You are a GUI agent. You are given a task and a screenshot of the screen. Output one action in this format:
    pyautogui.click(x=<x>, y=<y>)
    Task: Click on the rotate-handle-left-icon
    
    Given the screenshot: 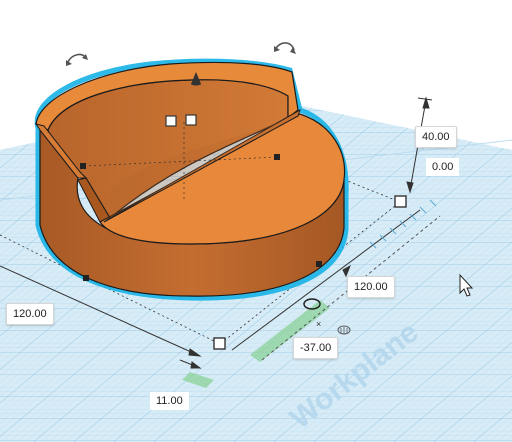 What is the action you would take?
    pyautogui.click(x=77, y=59)
    